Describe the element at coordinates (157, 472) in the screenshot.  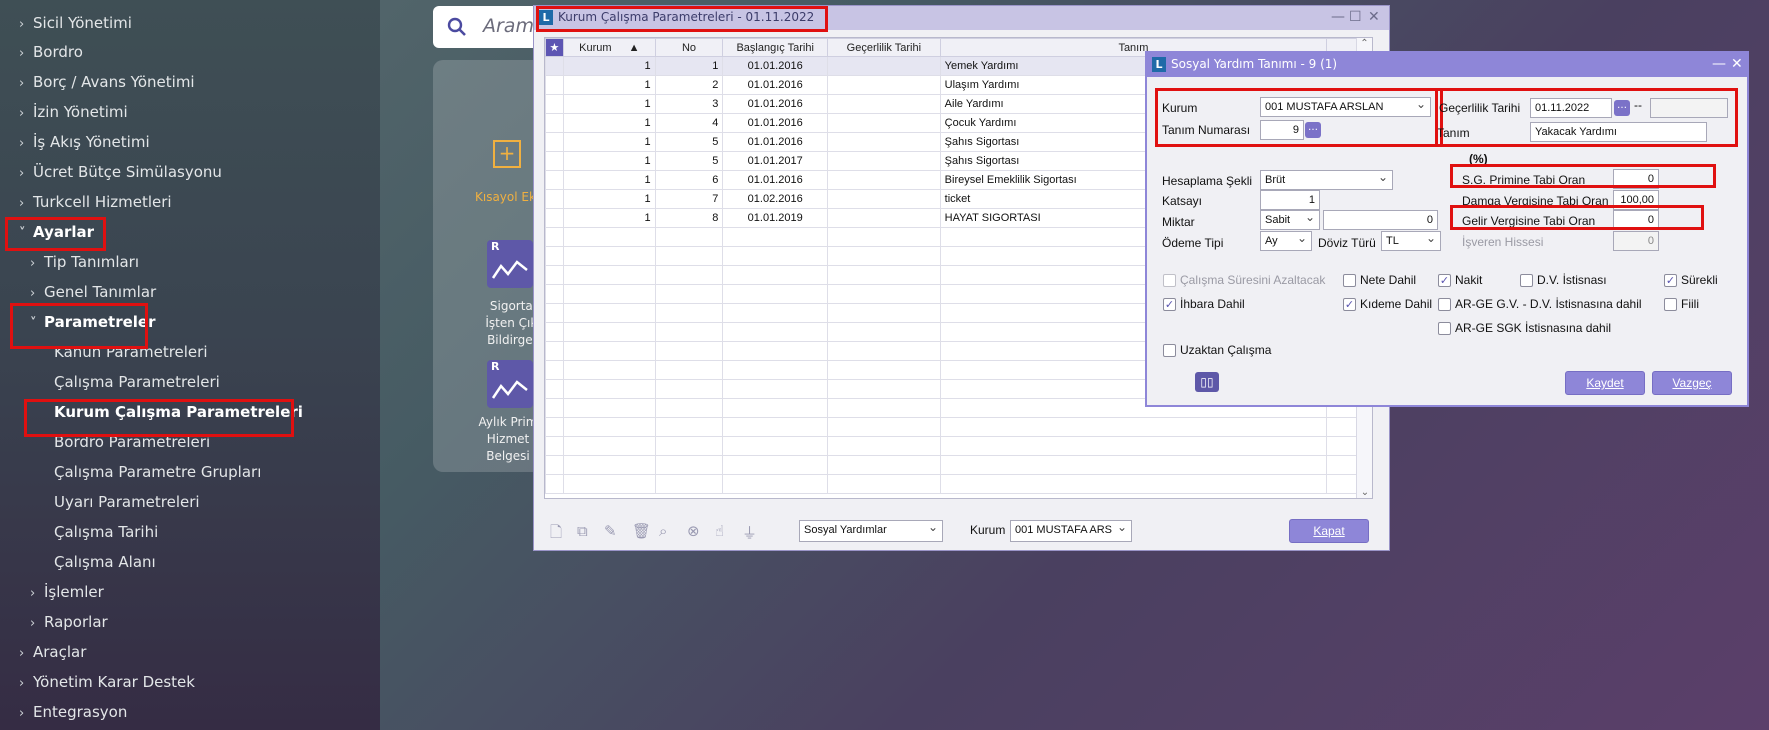
I see `sidebar-item-calisma-param-gruplari: Çalışma Parametre Grupları` at that location.